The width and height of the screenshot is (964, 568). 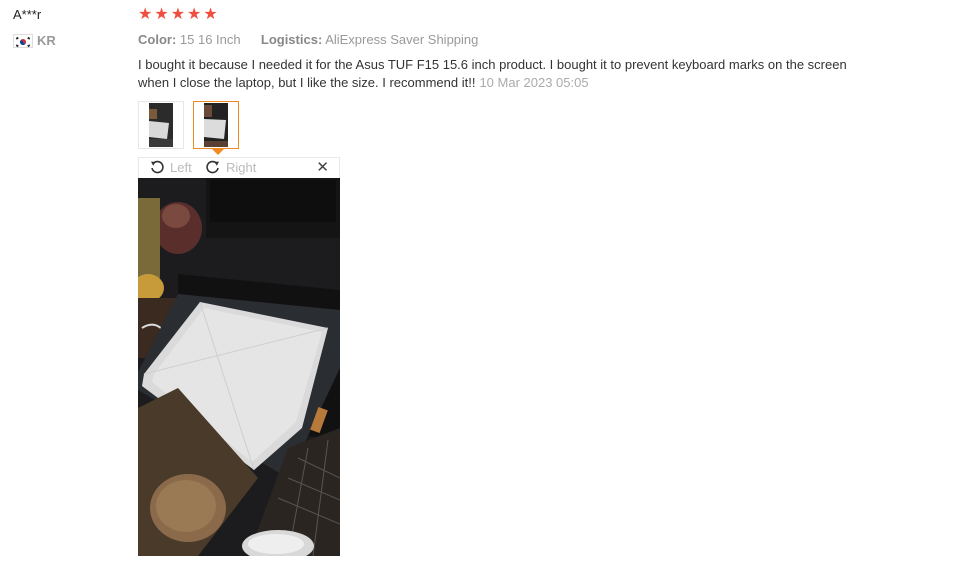 What do you see at coordinates (27, 14) in the screenshot?
I see `reviewer-name: A***r` at bounding box center [27, 14].